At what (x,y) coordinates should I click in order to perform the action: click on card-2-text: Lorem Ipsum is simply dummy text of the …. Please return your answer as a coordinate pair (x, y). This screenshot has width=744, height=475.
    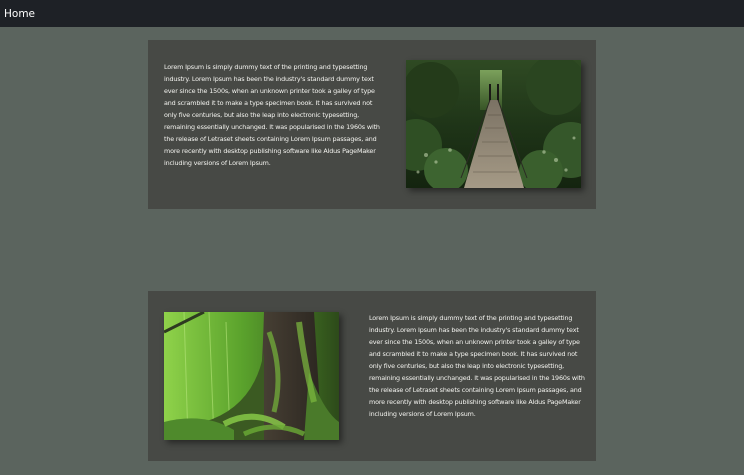
    Looking at the image, I should click on (477, 366).